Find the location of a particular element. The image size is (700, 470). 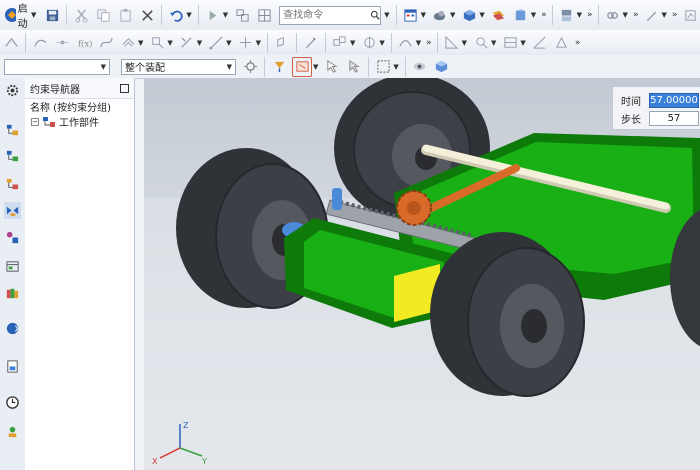

paste-icon is located at coordinates (125, 15).